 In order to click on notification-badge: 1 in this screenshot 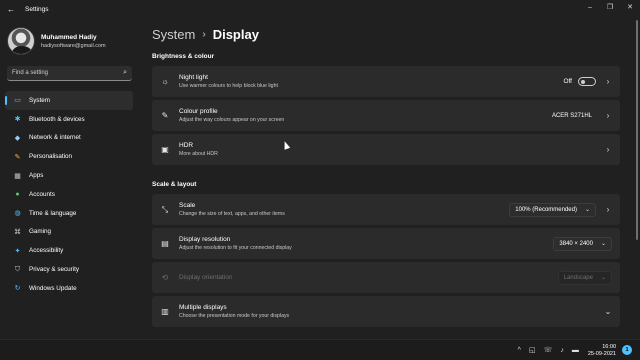, I will do `click(627, 350)`.